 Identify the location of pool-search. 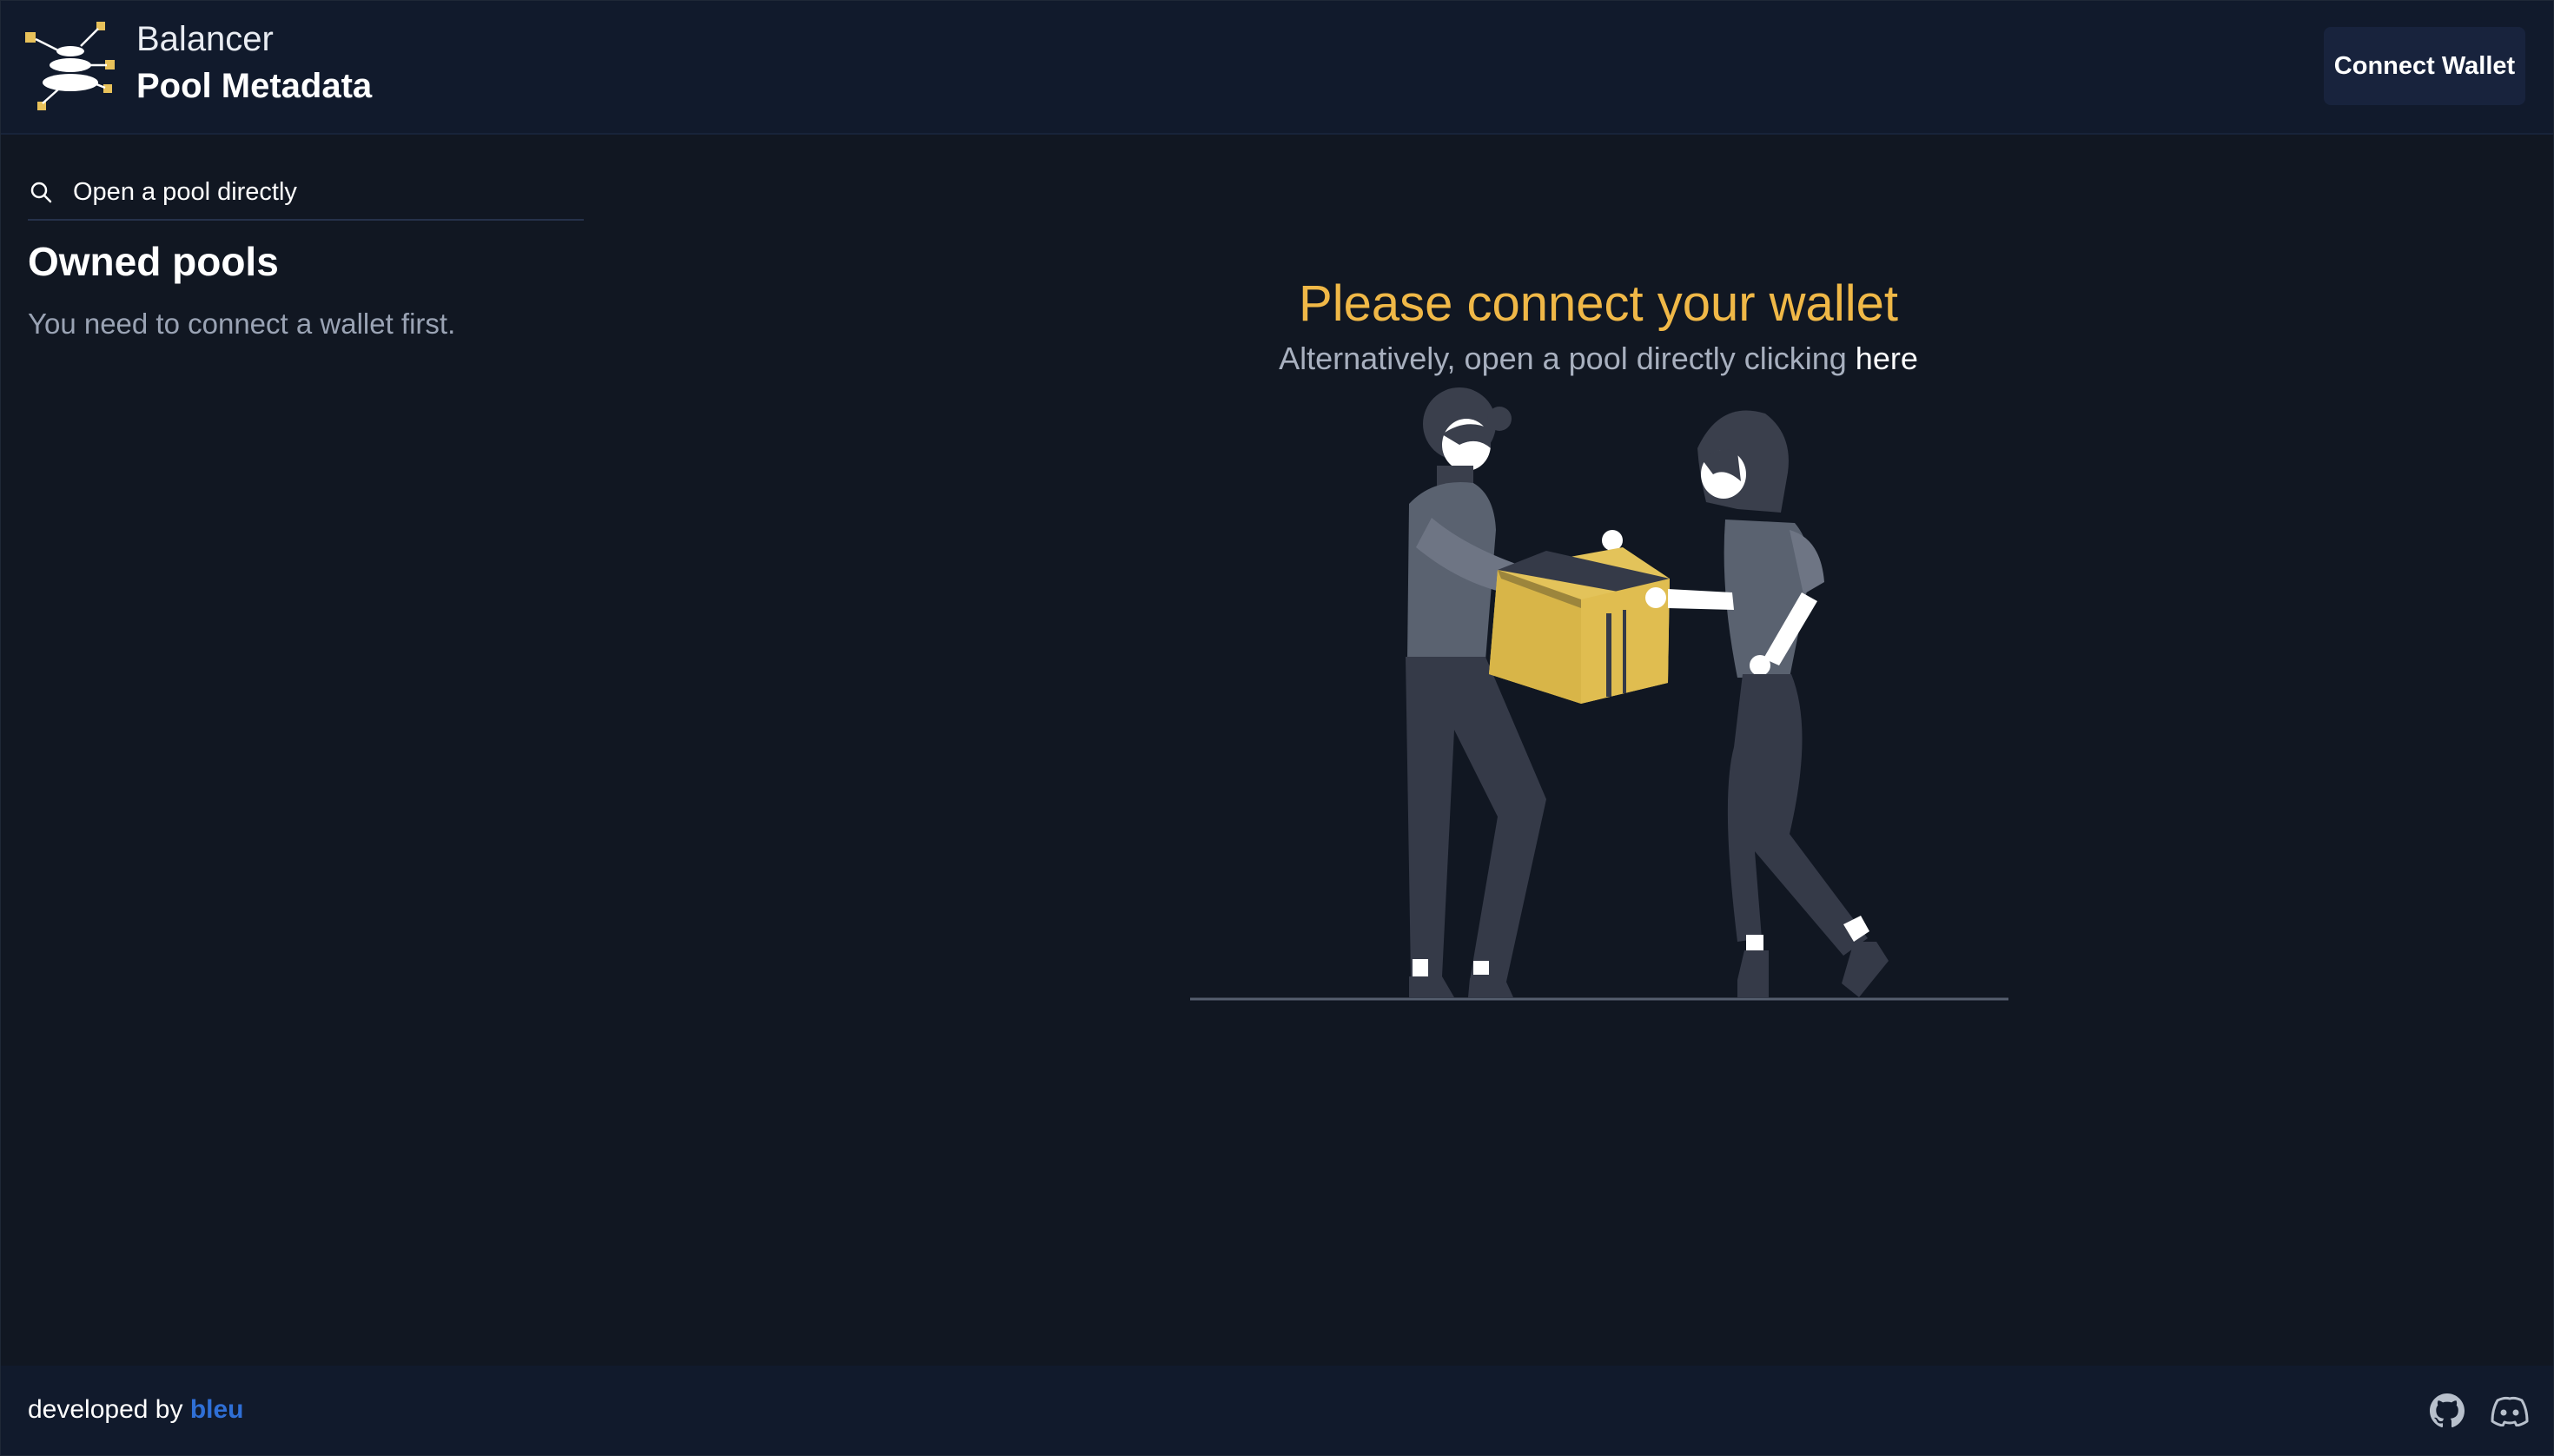
(306, 193).